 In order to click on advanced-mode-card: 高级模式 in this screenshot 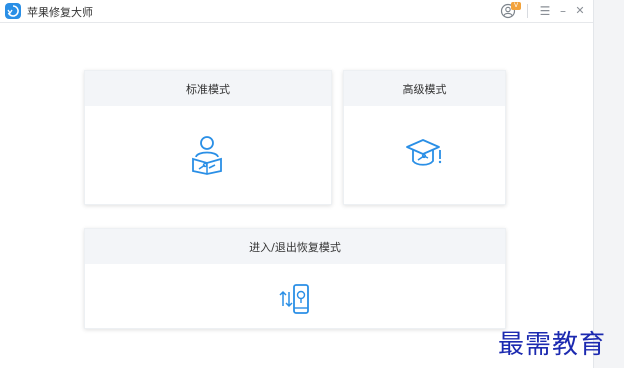, I will do `click(424, 137)`.